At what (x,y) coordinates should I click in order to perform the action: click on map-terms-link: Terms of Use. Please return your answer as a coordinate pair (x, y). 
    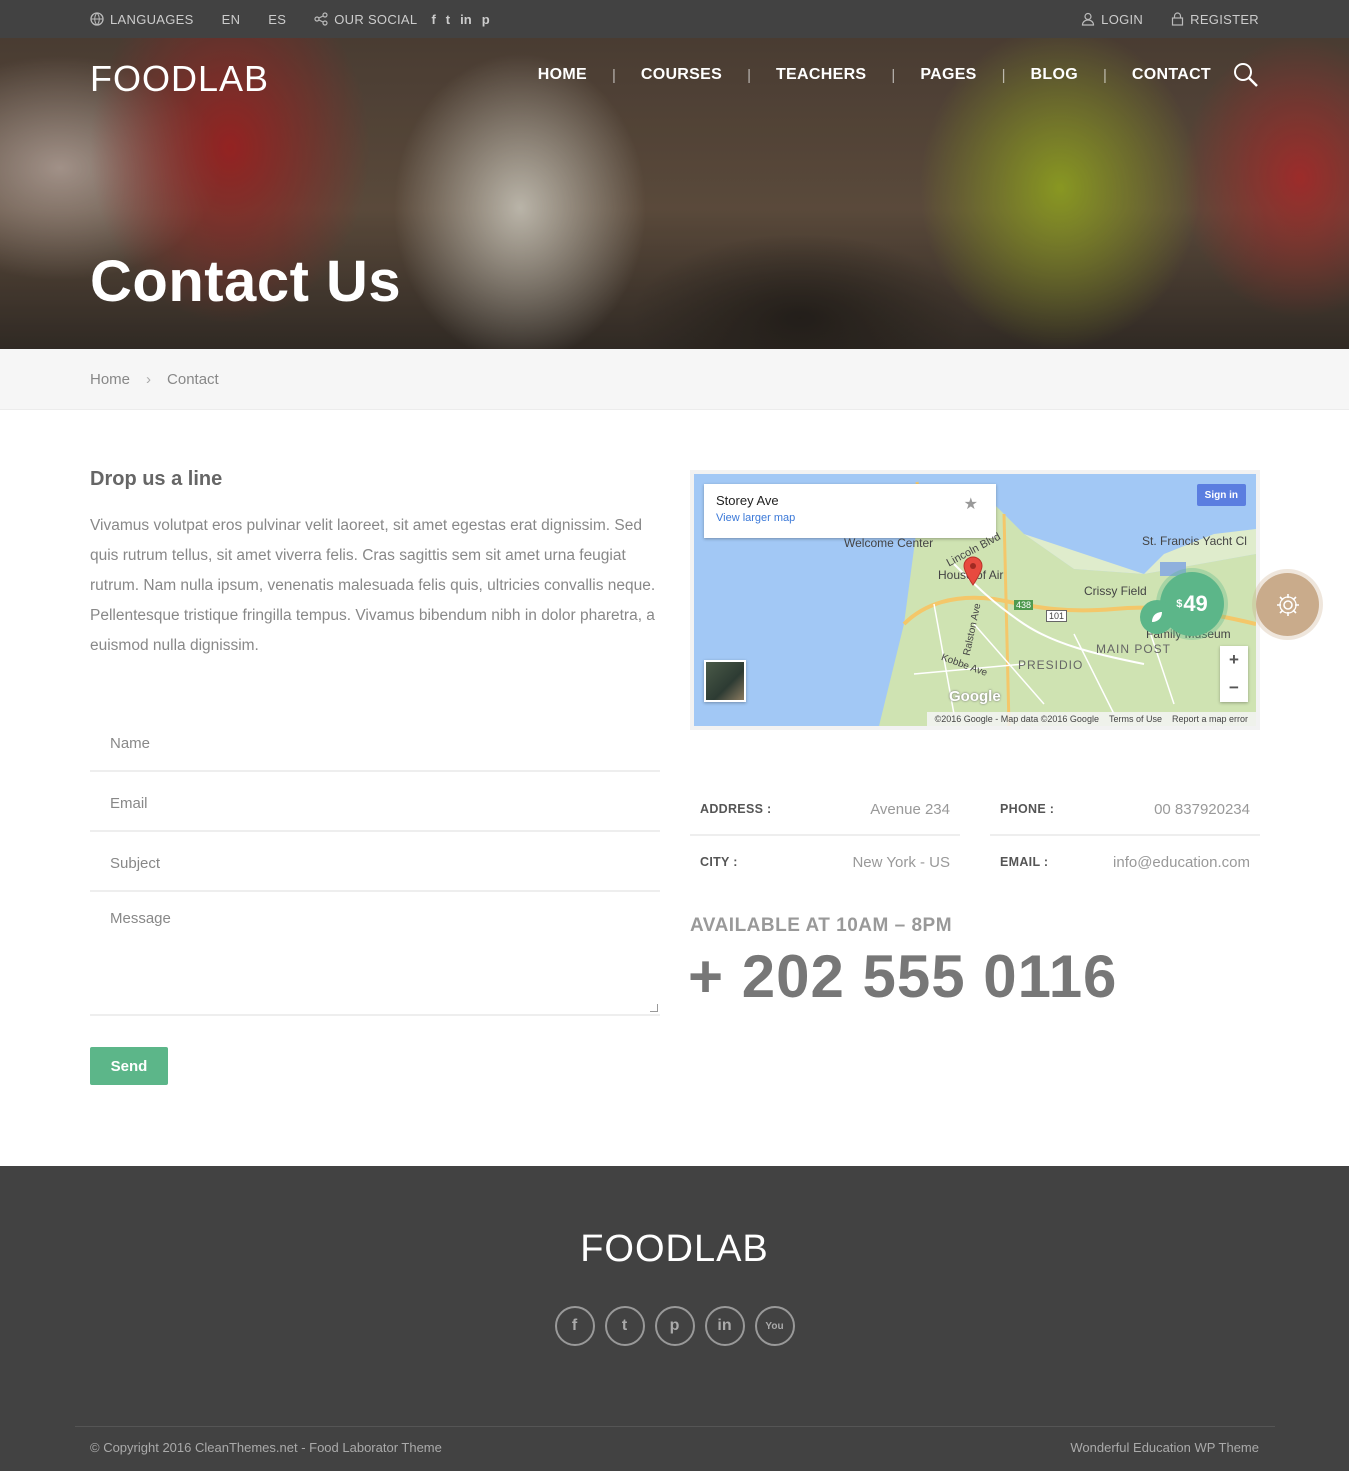
    Looking at the image, I should click on (1135, 719).